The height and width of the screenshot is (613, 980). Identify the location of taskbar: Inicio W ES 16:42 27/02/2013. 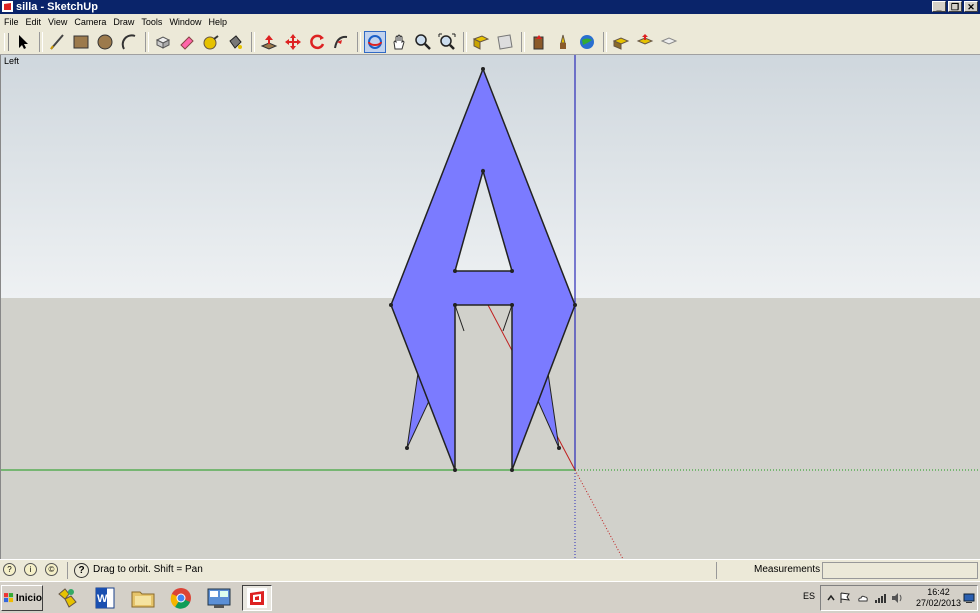
(490, 597).